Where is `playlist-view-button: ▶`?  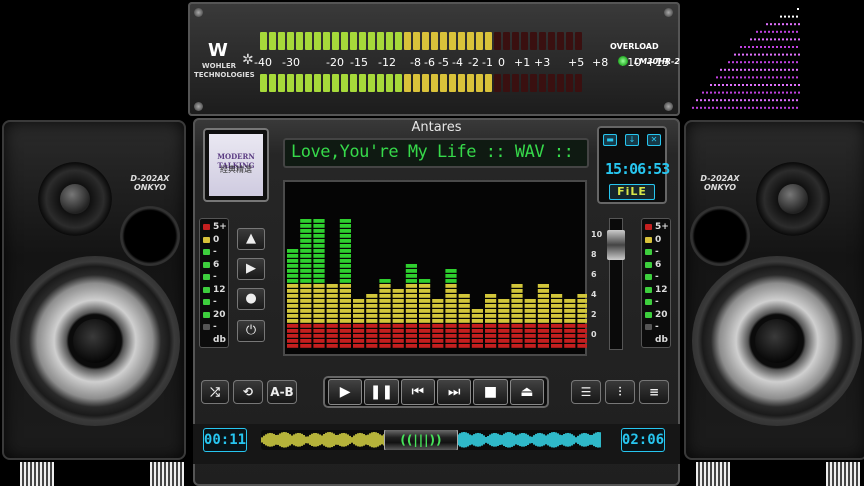 playlist-view-button: ▶ is located at coordinates (251, 269).